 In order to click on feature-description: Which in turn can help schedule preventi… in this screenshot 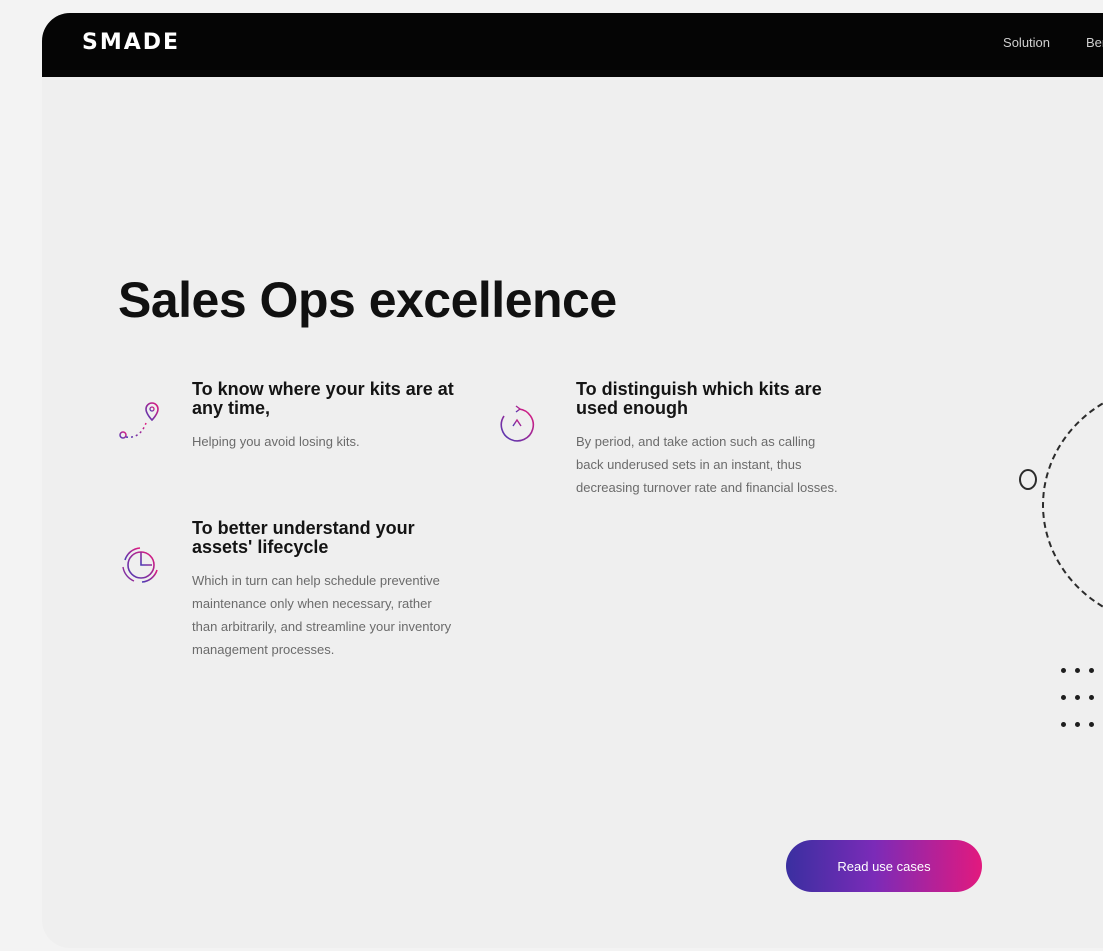, I will do `click(322, 615)`.